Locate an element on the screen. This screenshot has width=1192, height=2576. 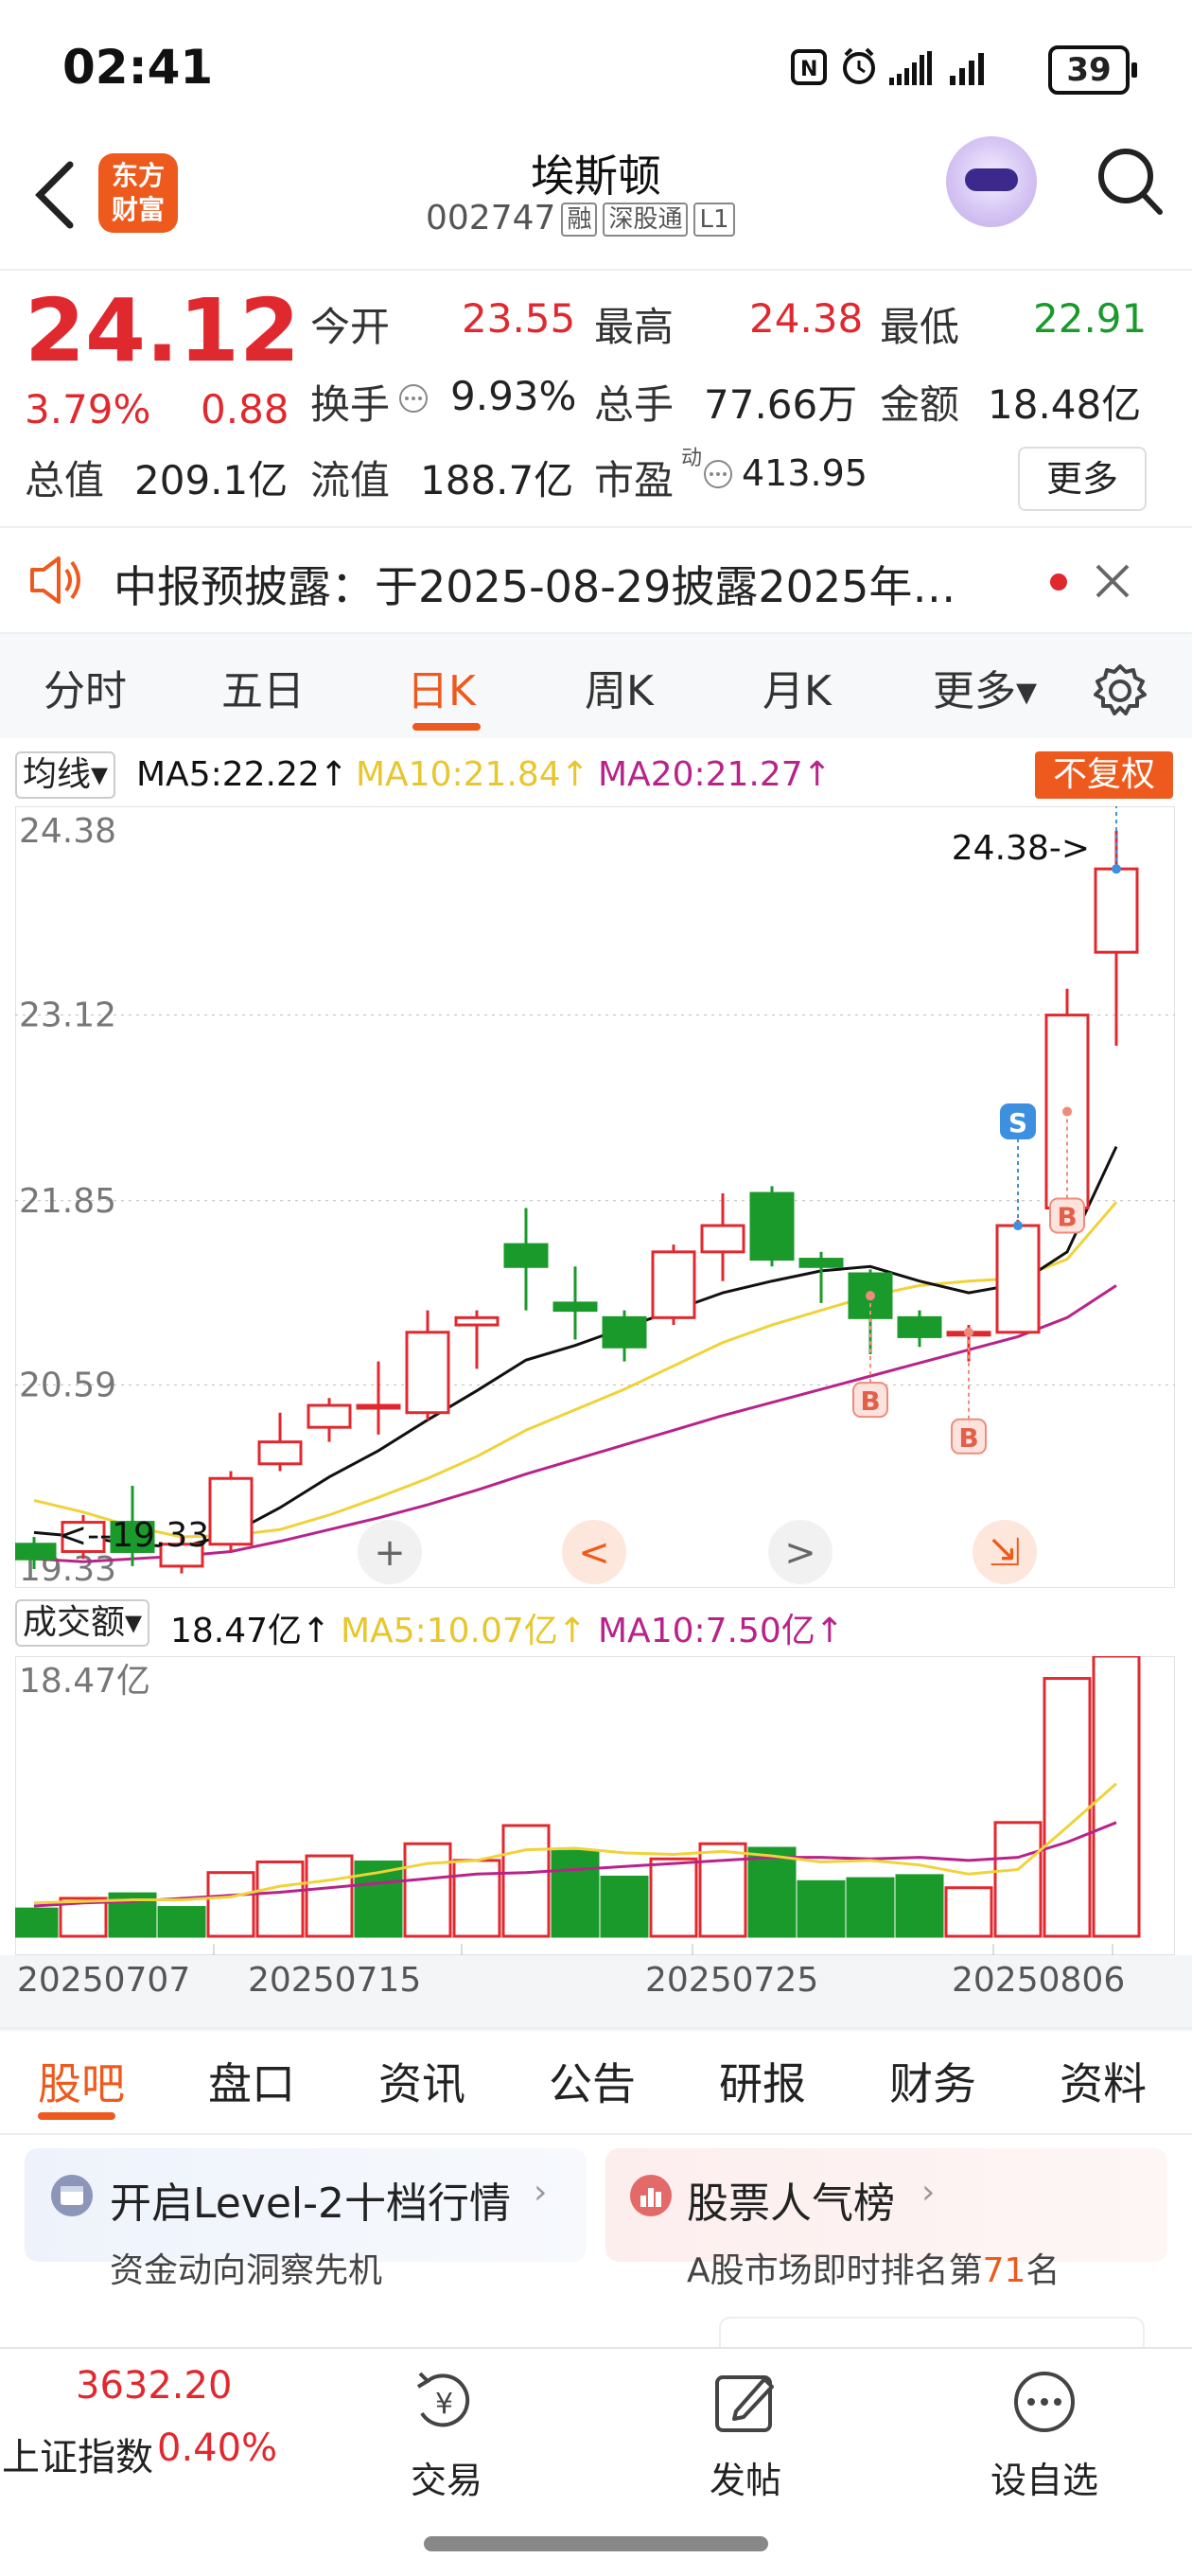
nav-trade: 交易 is located at coordinates (446, 2477).